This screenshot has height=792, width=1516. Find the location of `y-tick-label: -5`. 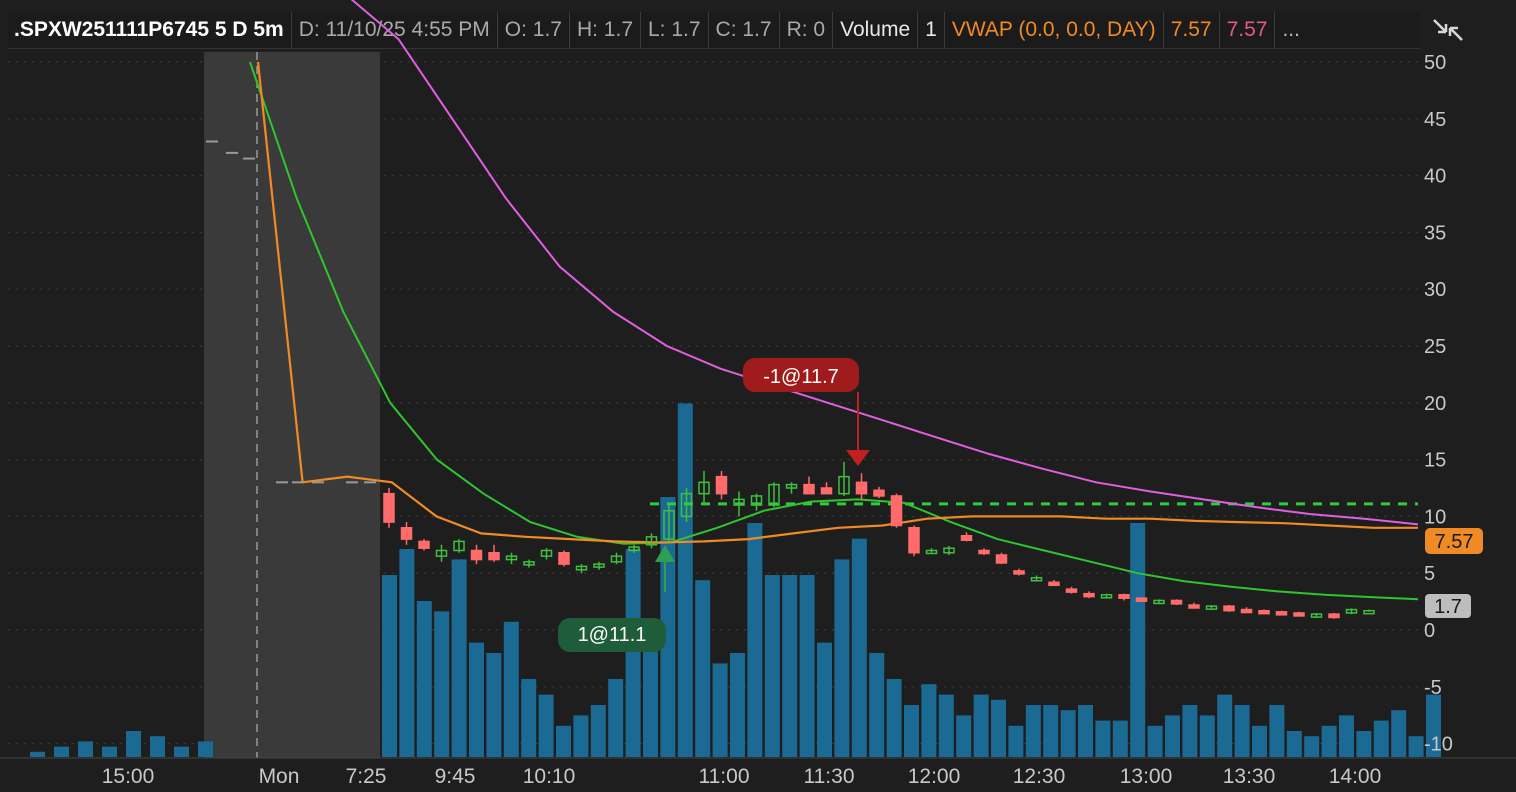

y-tick-label: -5 is located at coordinates (1433, 688).